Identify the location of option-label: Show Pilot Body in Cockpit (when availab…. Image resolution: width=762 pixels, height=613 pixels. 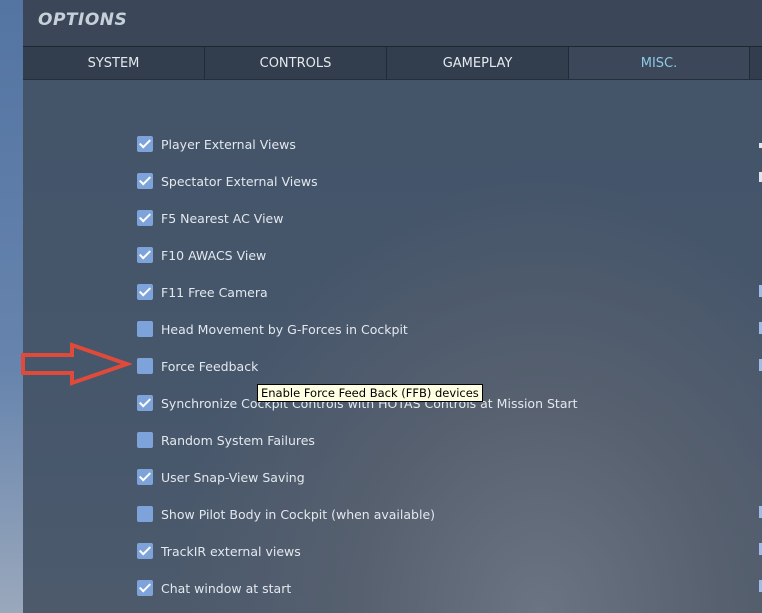
(298, 514).